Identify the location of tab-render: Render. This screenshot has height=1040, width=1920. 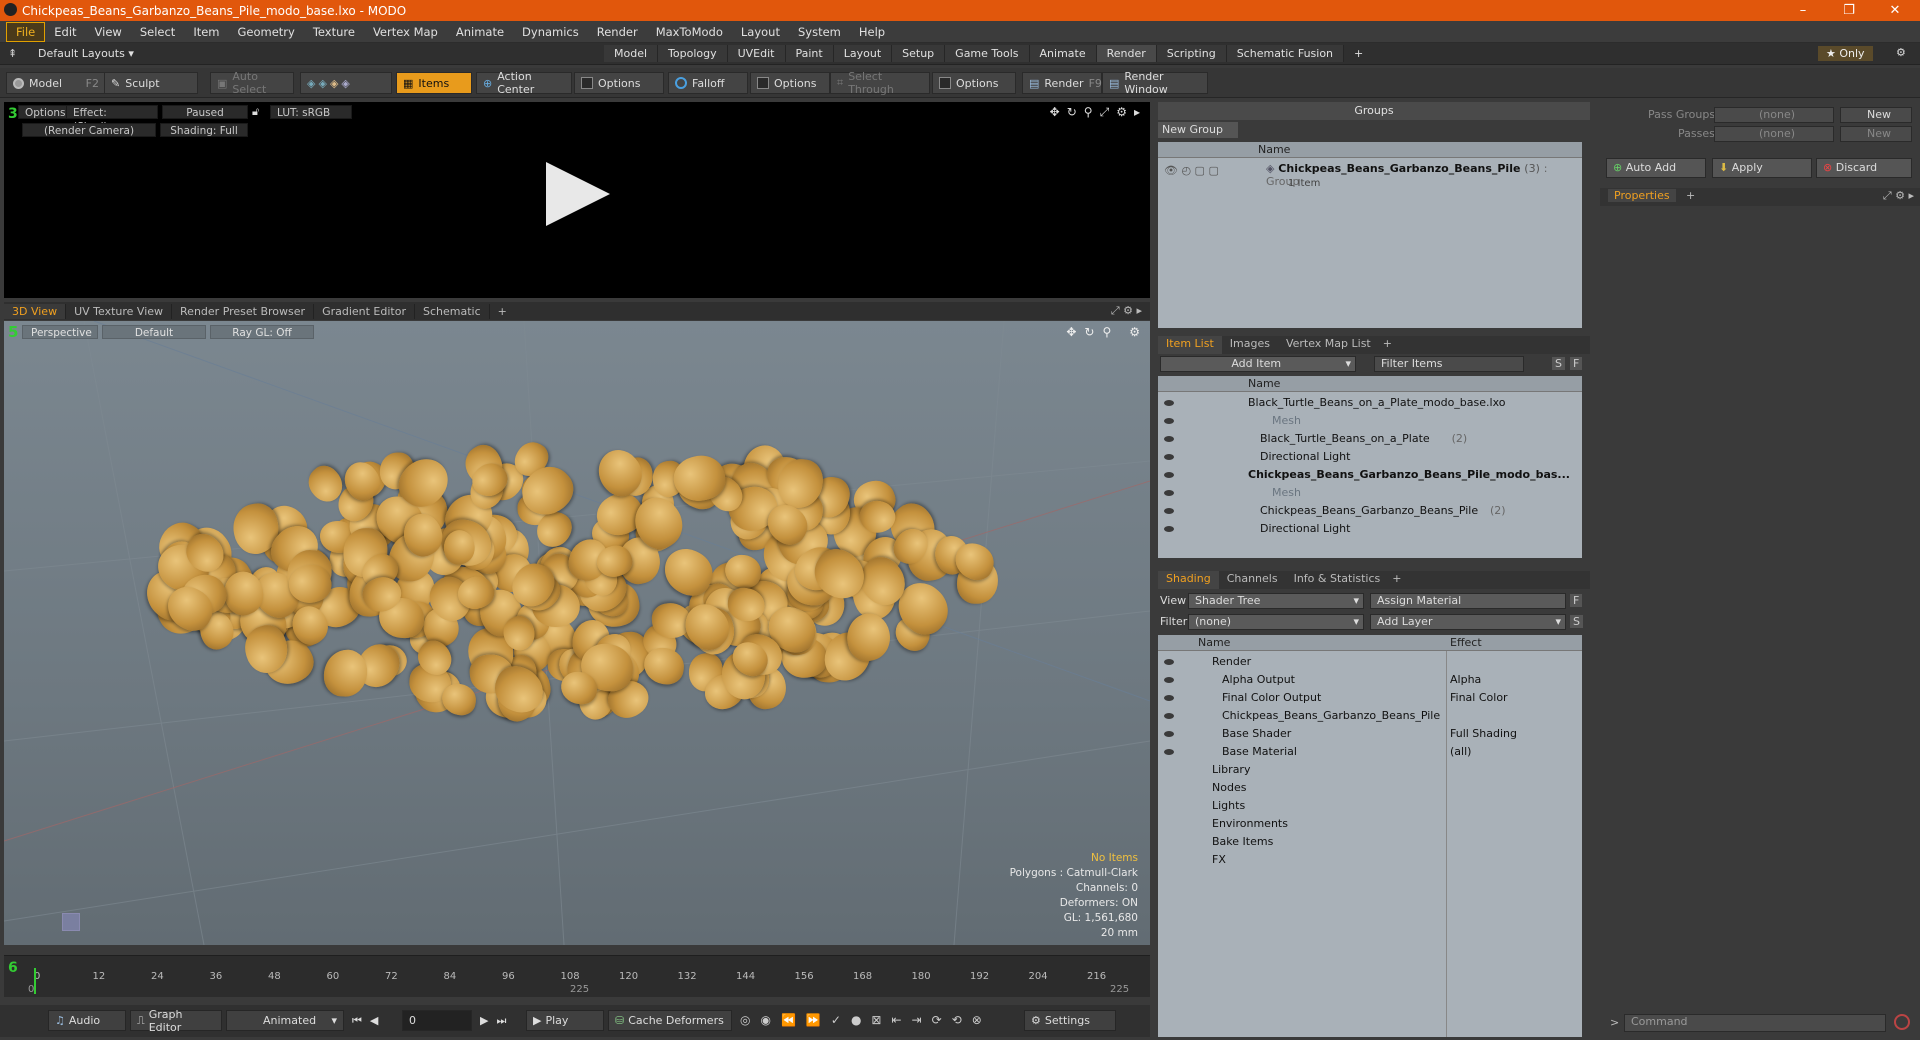
(1126, 53).